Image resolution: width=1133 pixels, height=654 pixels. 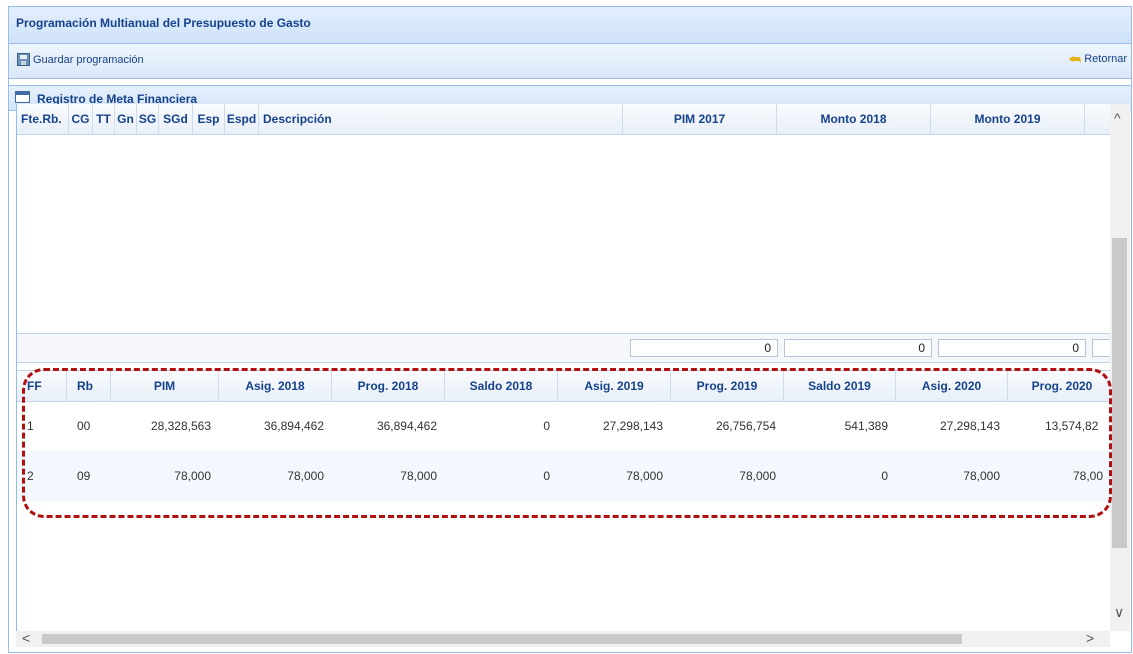 I want to click on column-header: Monto 2019, so click(x=1008, y=119).